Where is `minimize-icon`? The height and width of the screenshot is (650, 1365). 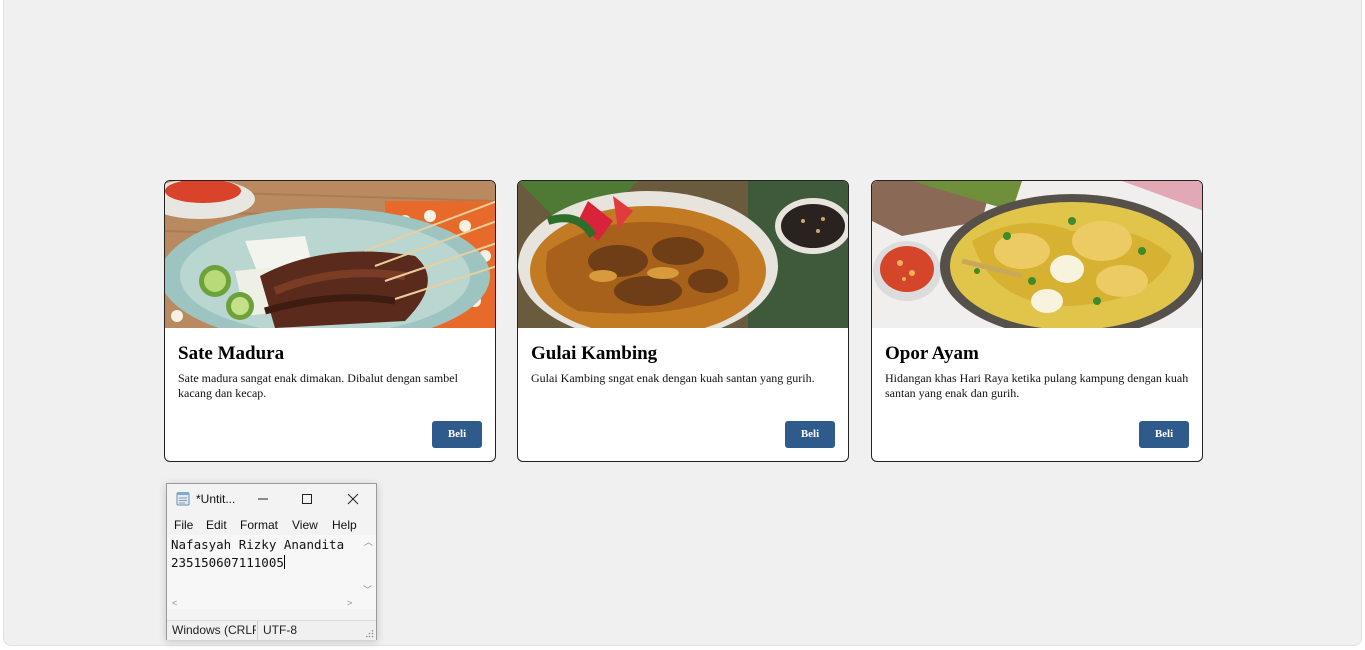
minimize-icon is located at coordinates (263, 499).